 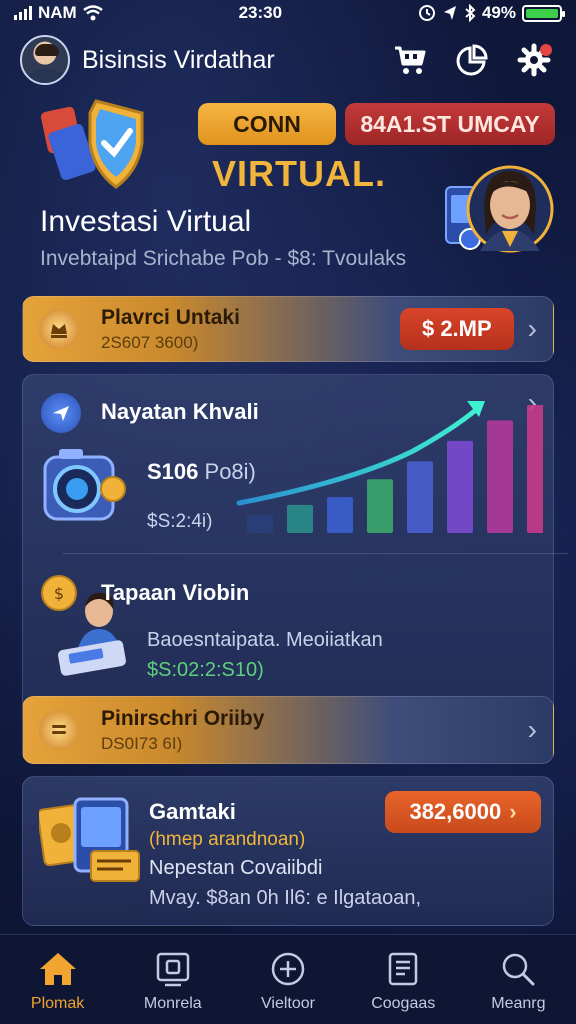 What do you see at coordinates (89, 839) in the screenshot?
I see `documents-illustration` at bounding box center [89, 839].